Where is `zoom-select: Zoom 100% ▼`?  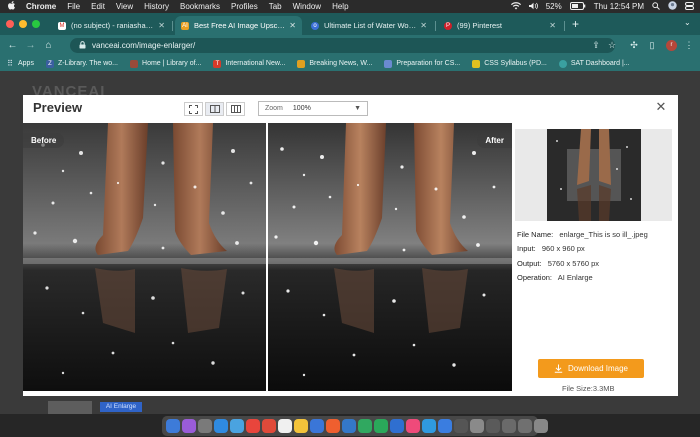 zoom-select: Zoom 100% ▼ is located at coordinates (313, 108).